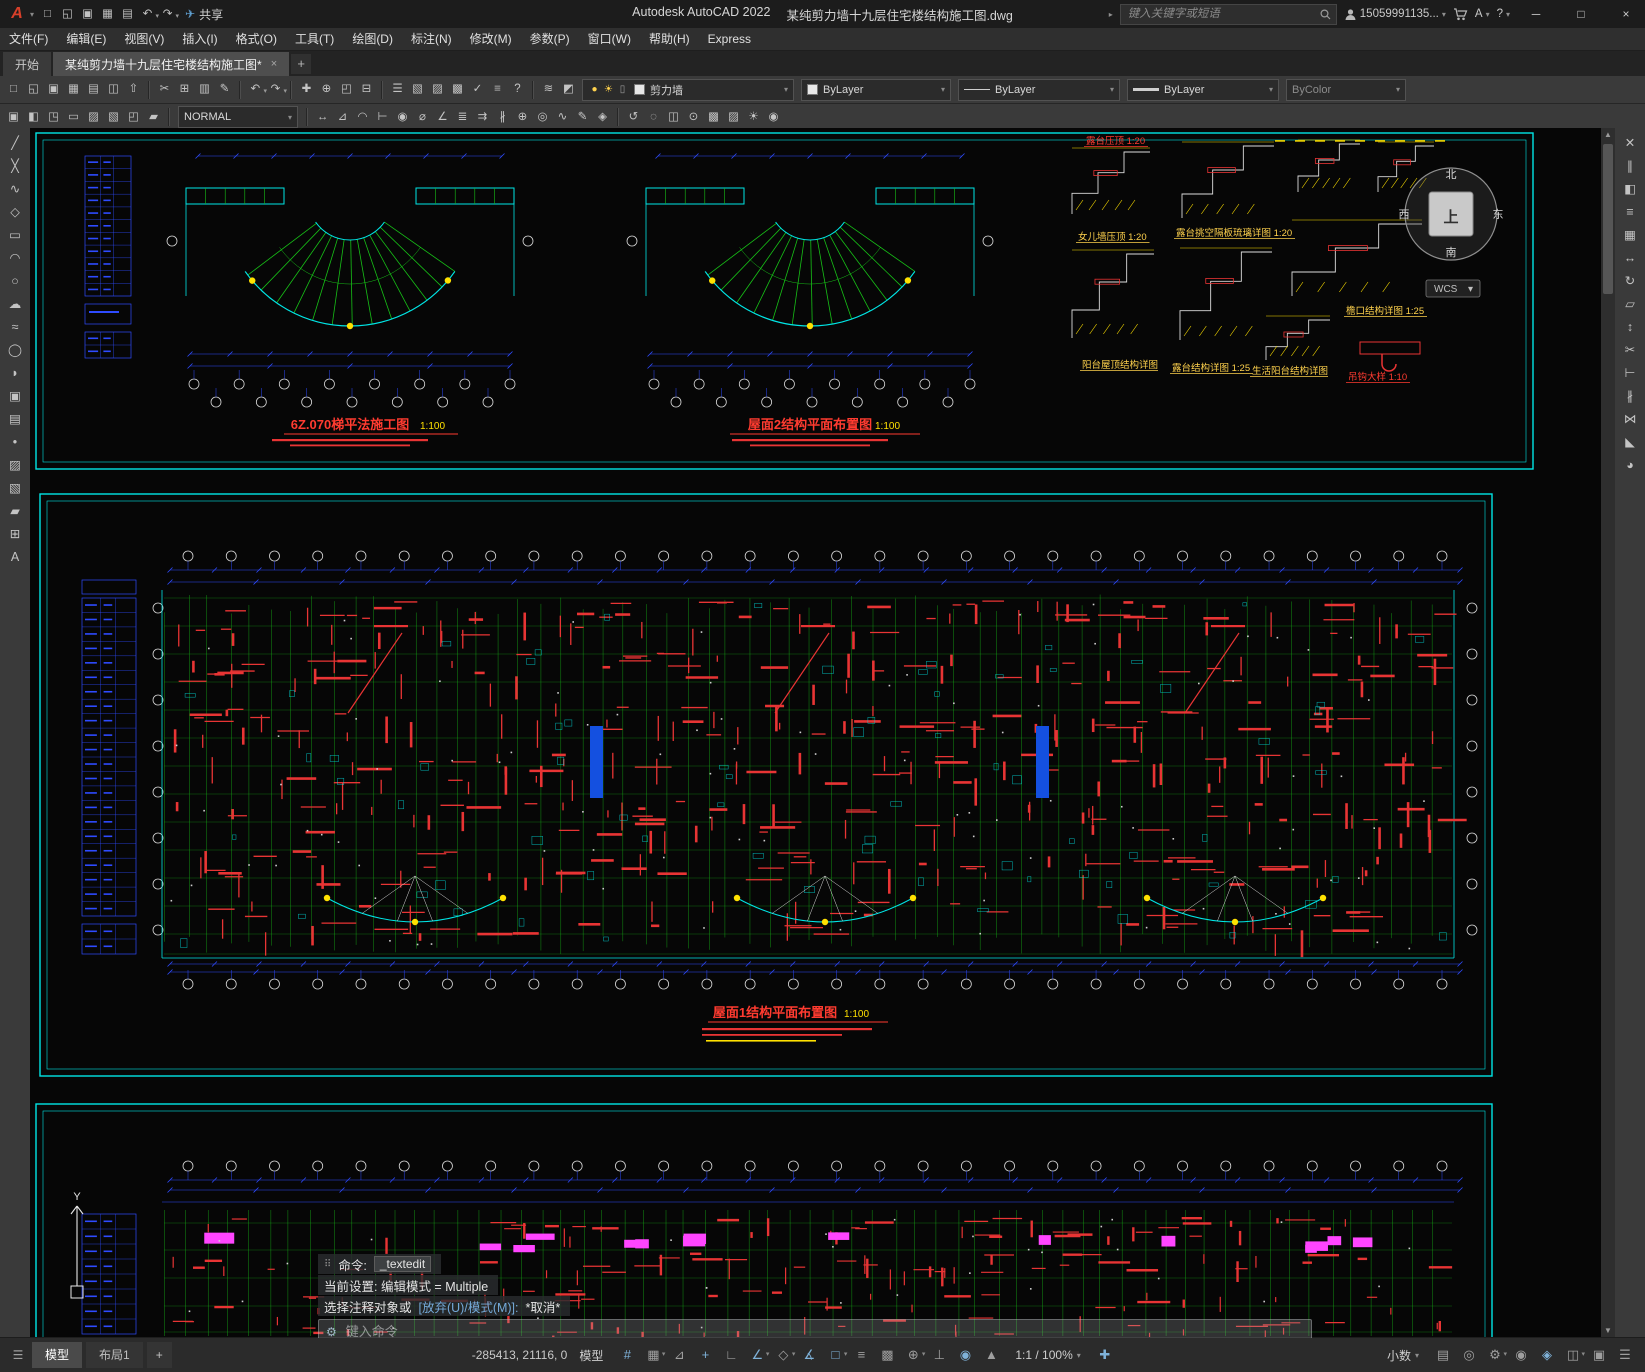 The image size is (1645, 1372). What do you see at coordinates (397, 89) in the screenshot?
I see `properties-palette-icon: ☰` at bounding box center [397, 89].